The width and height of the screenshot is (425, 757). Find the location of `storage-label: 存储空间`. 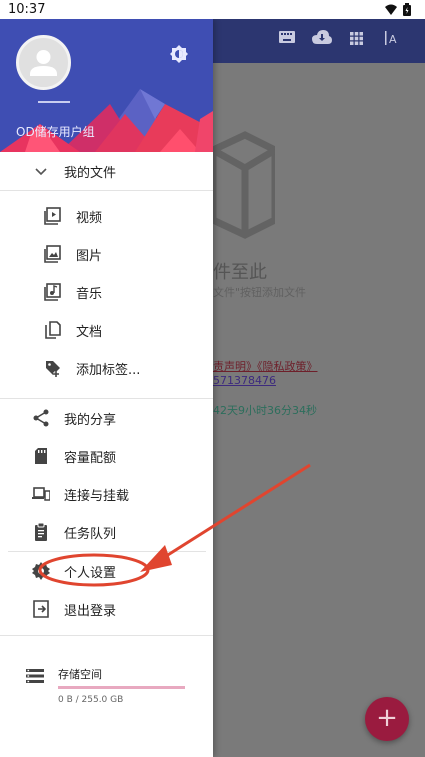

storage-label: 存储空间 is located at coordinates (80, 674).